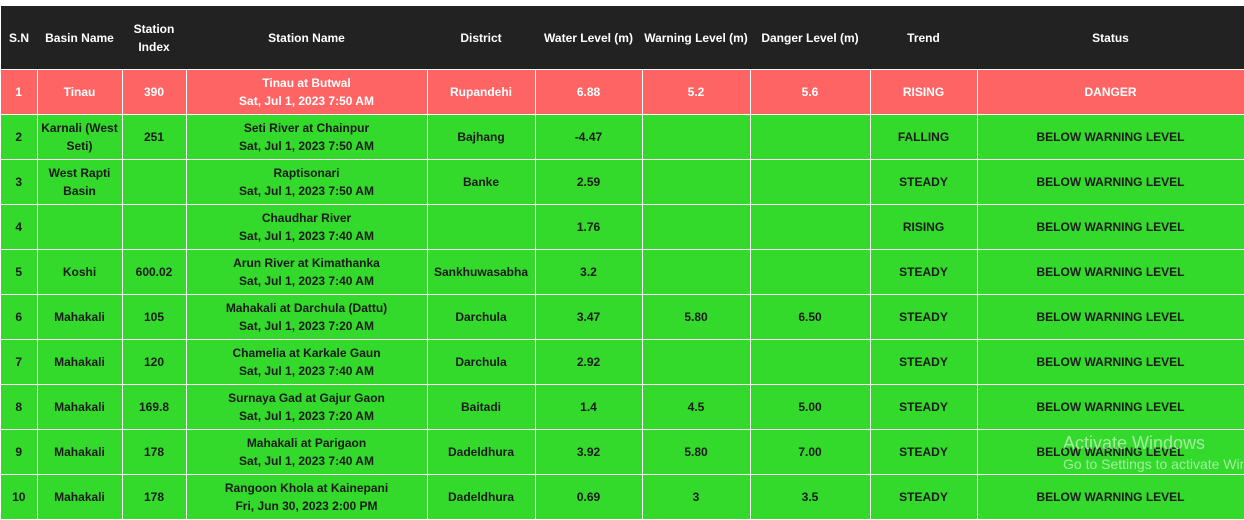  What do you see at coordinates (696, 38) in the screenshot?
I see `header-warning-level: Warning Level (m)` at bounding box center [696, 38].